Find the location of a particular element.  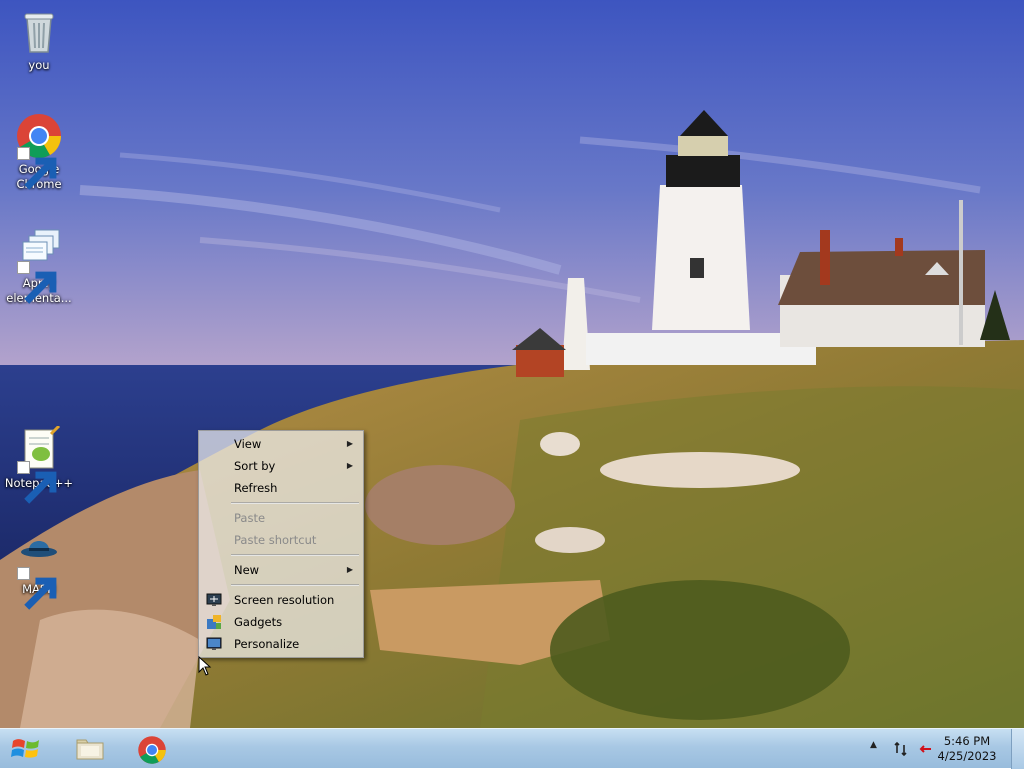

personalize-icon is located at coordinates (214, 644).